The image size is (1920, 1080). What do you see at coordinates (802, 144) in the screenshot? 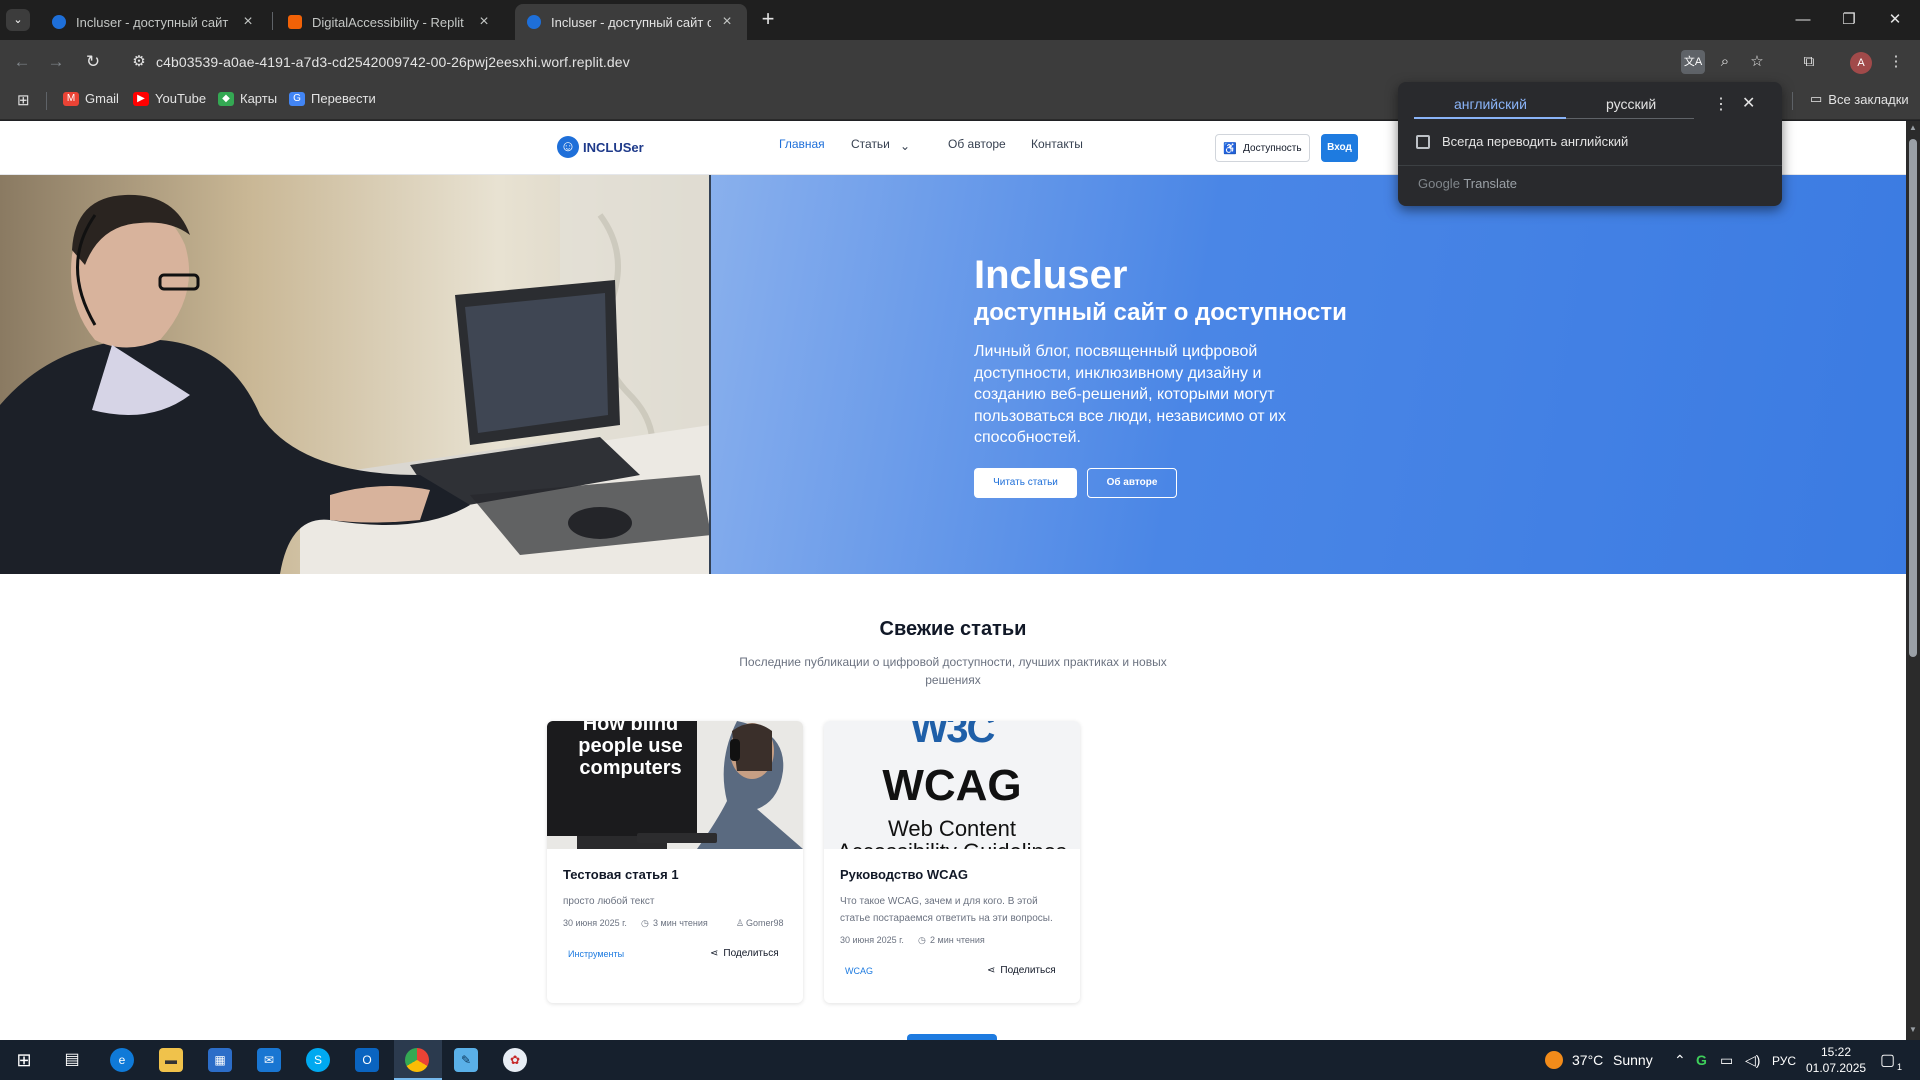
I see `nav-home: Главная` at bounding box center [802, 144].